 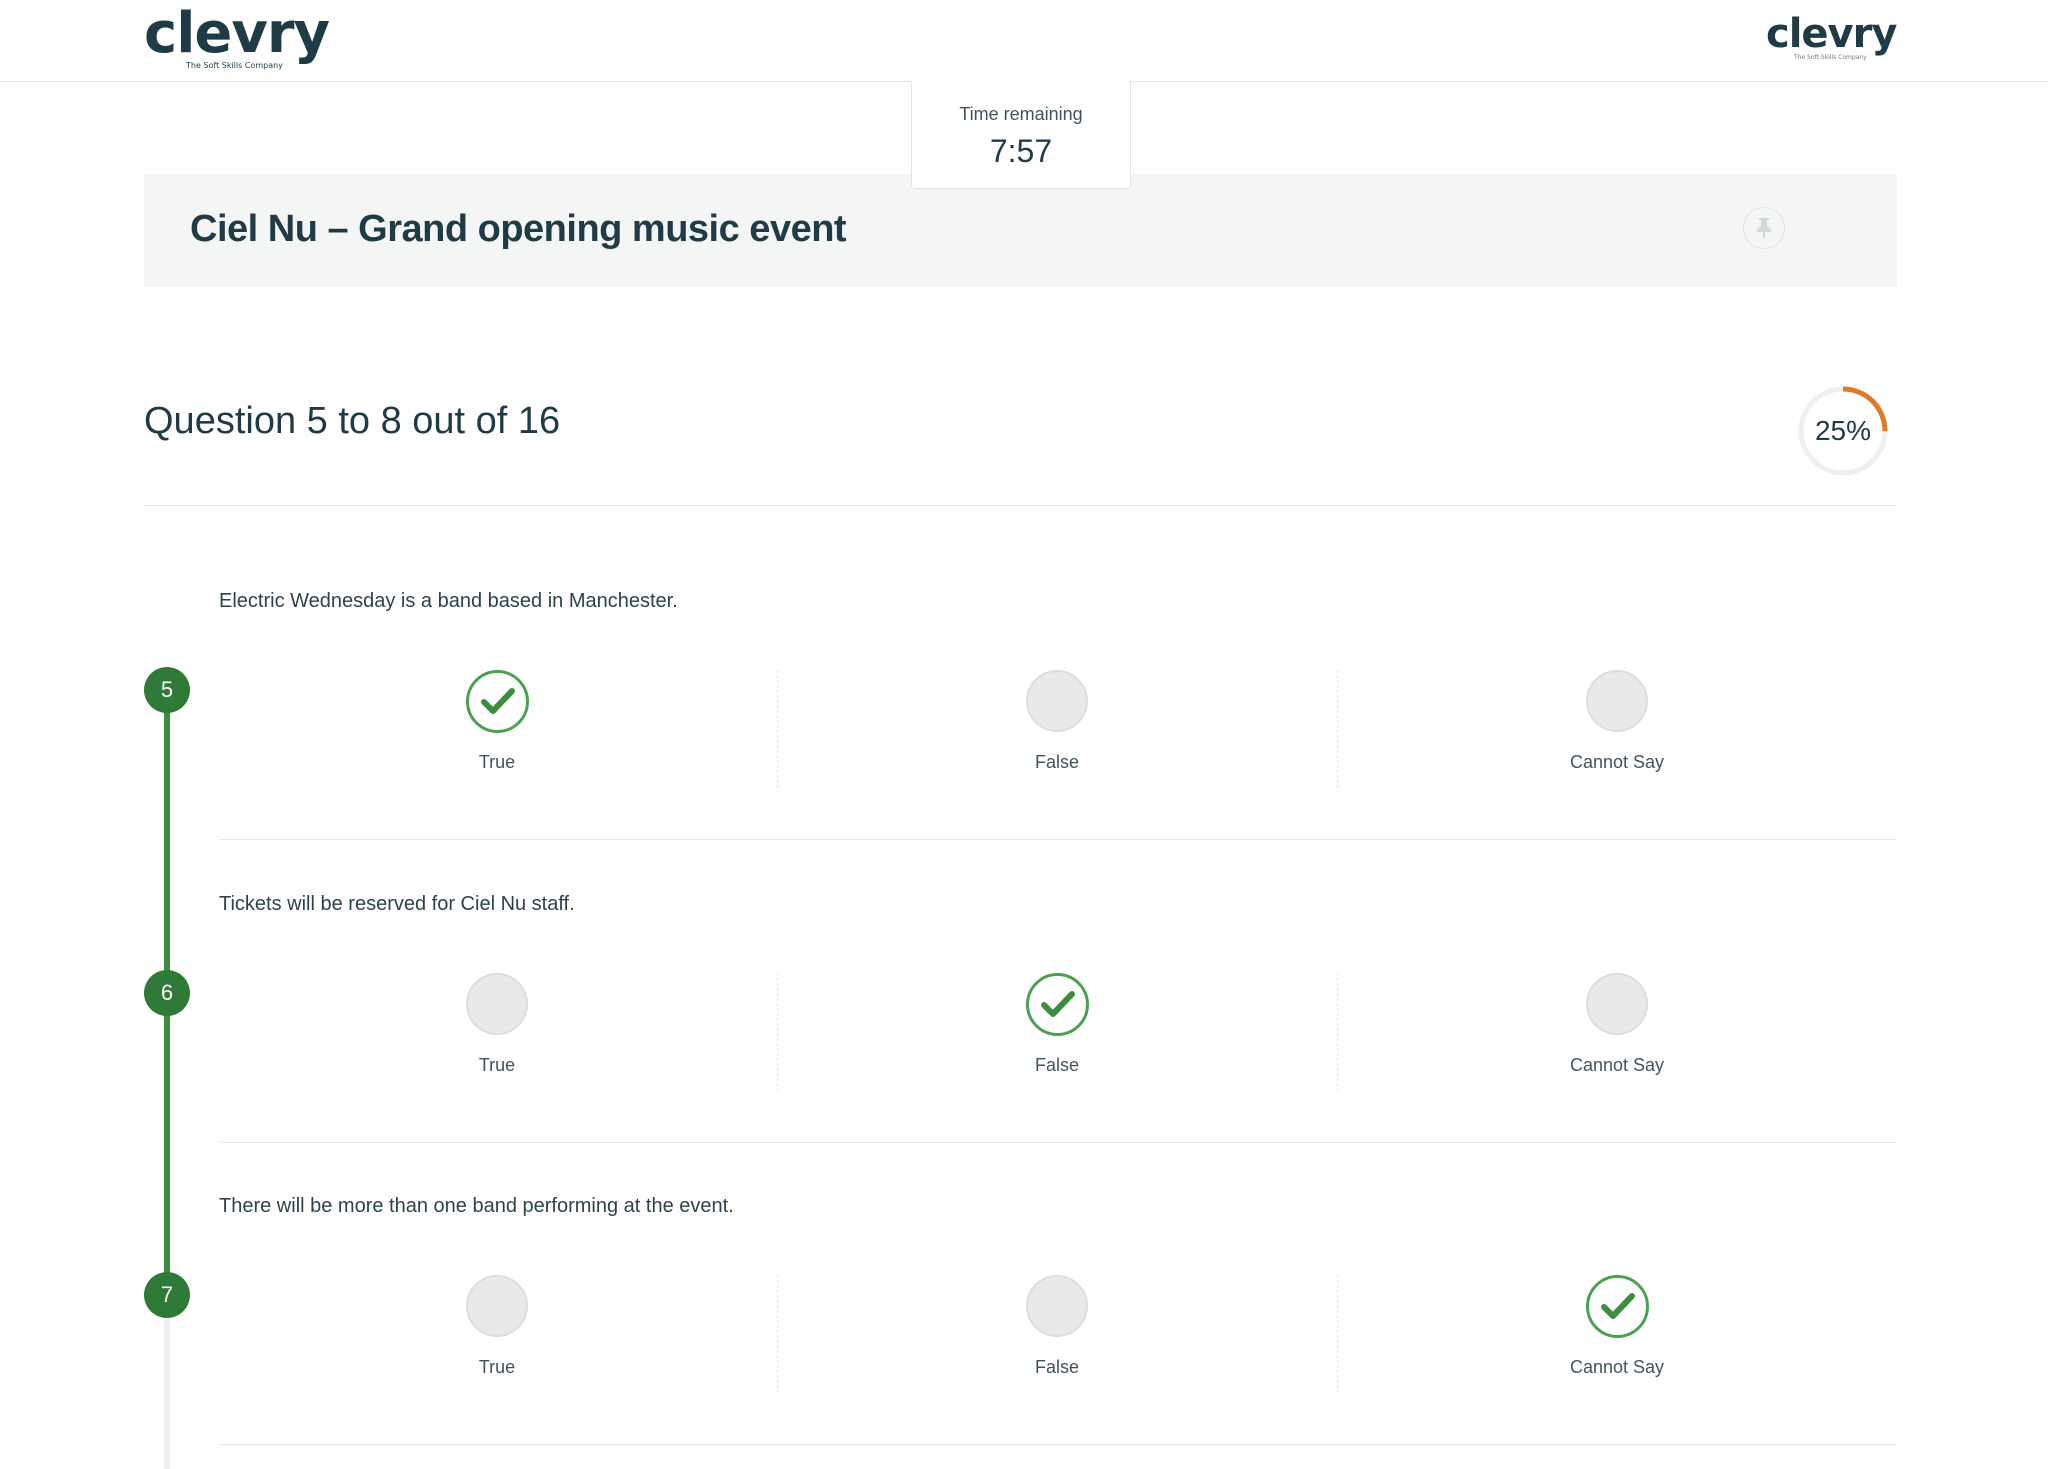 I want to click on time-remaining-label: Time remaining, so click(x=1021, y=114).